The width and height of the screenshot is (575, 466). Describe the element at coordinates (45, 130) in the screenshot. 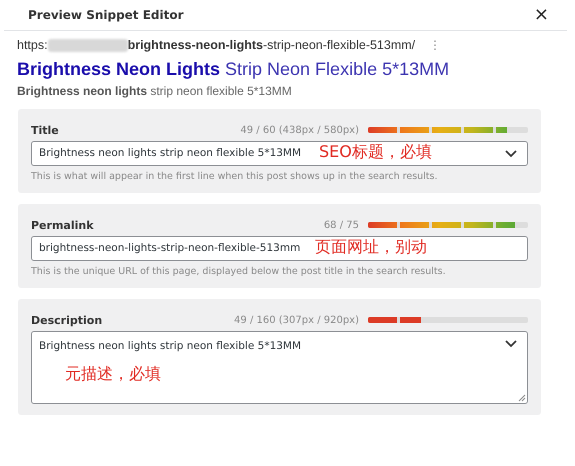

I see `field-label: Title` at that location.